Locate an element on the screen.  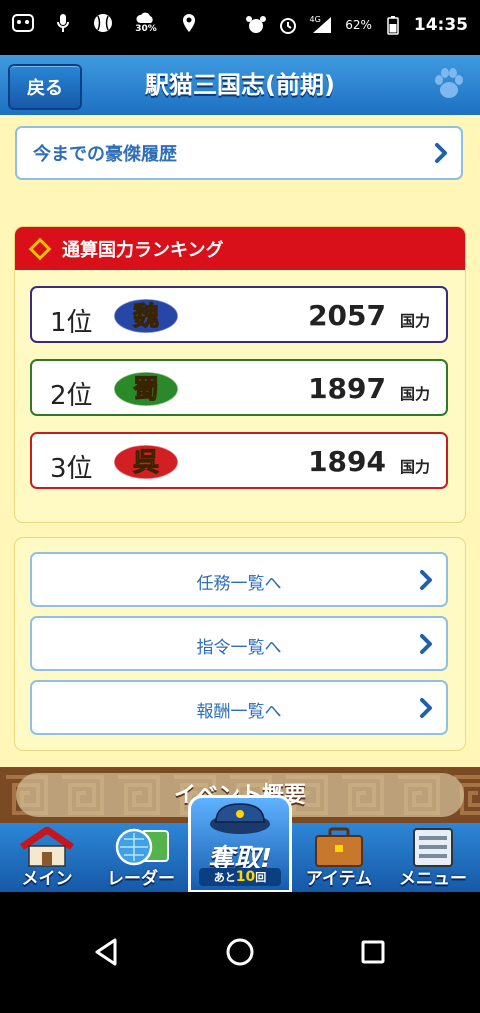
battery-icon is located at coordinates (393, 25).